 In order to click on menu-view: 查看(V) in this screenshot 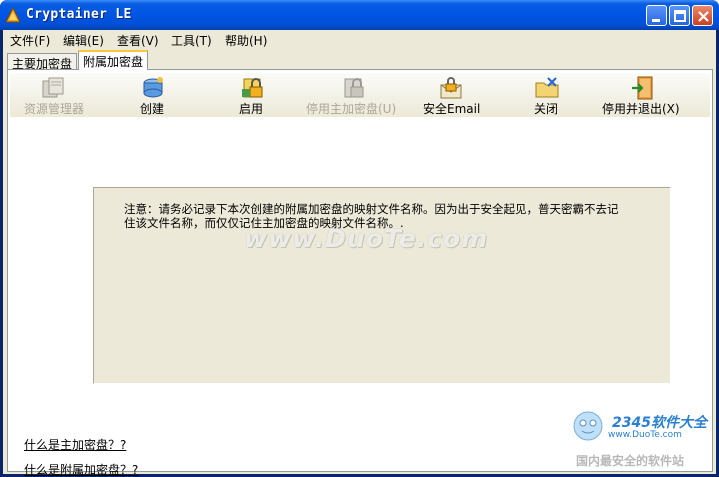, I will do `click(138, 40)`.